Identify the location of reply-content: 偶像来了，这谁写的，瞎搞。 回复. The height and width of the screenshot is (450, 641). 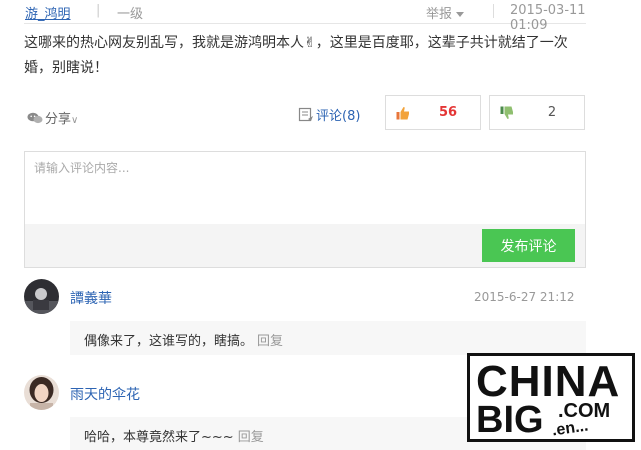
(183, 339).